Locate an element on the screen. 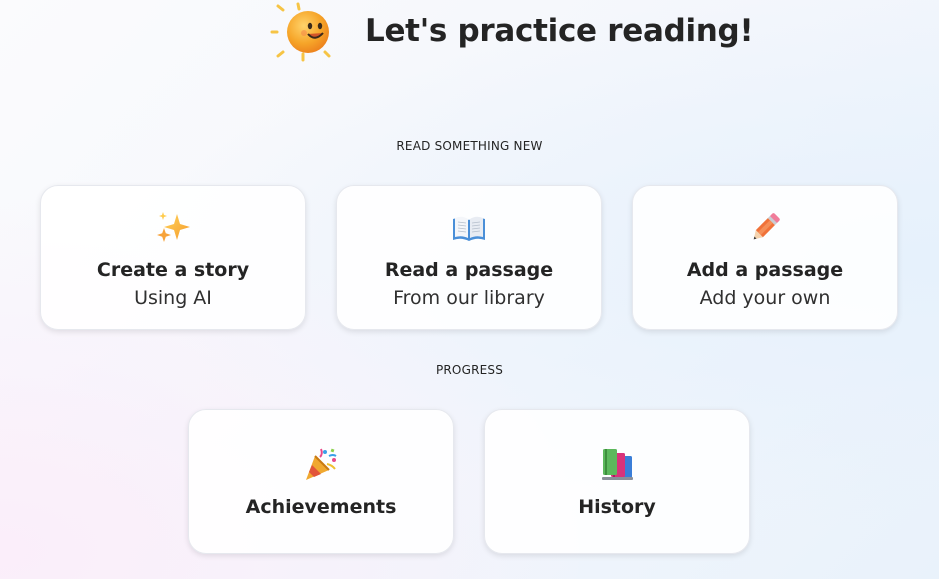 This screenshot has width=939, height=579. header: Let's practice reading! is located at coordinates (469, 37).